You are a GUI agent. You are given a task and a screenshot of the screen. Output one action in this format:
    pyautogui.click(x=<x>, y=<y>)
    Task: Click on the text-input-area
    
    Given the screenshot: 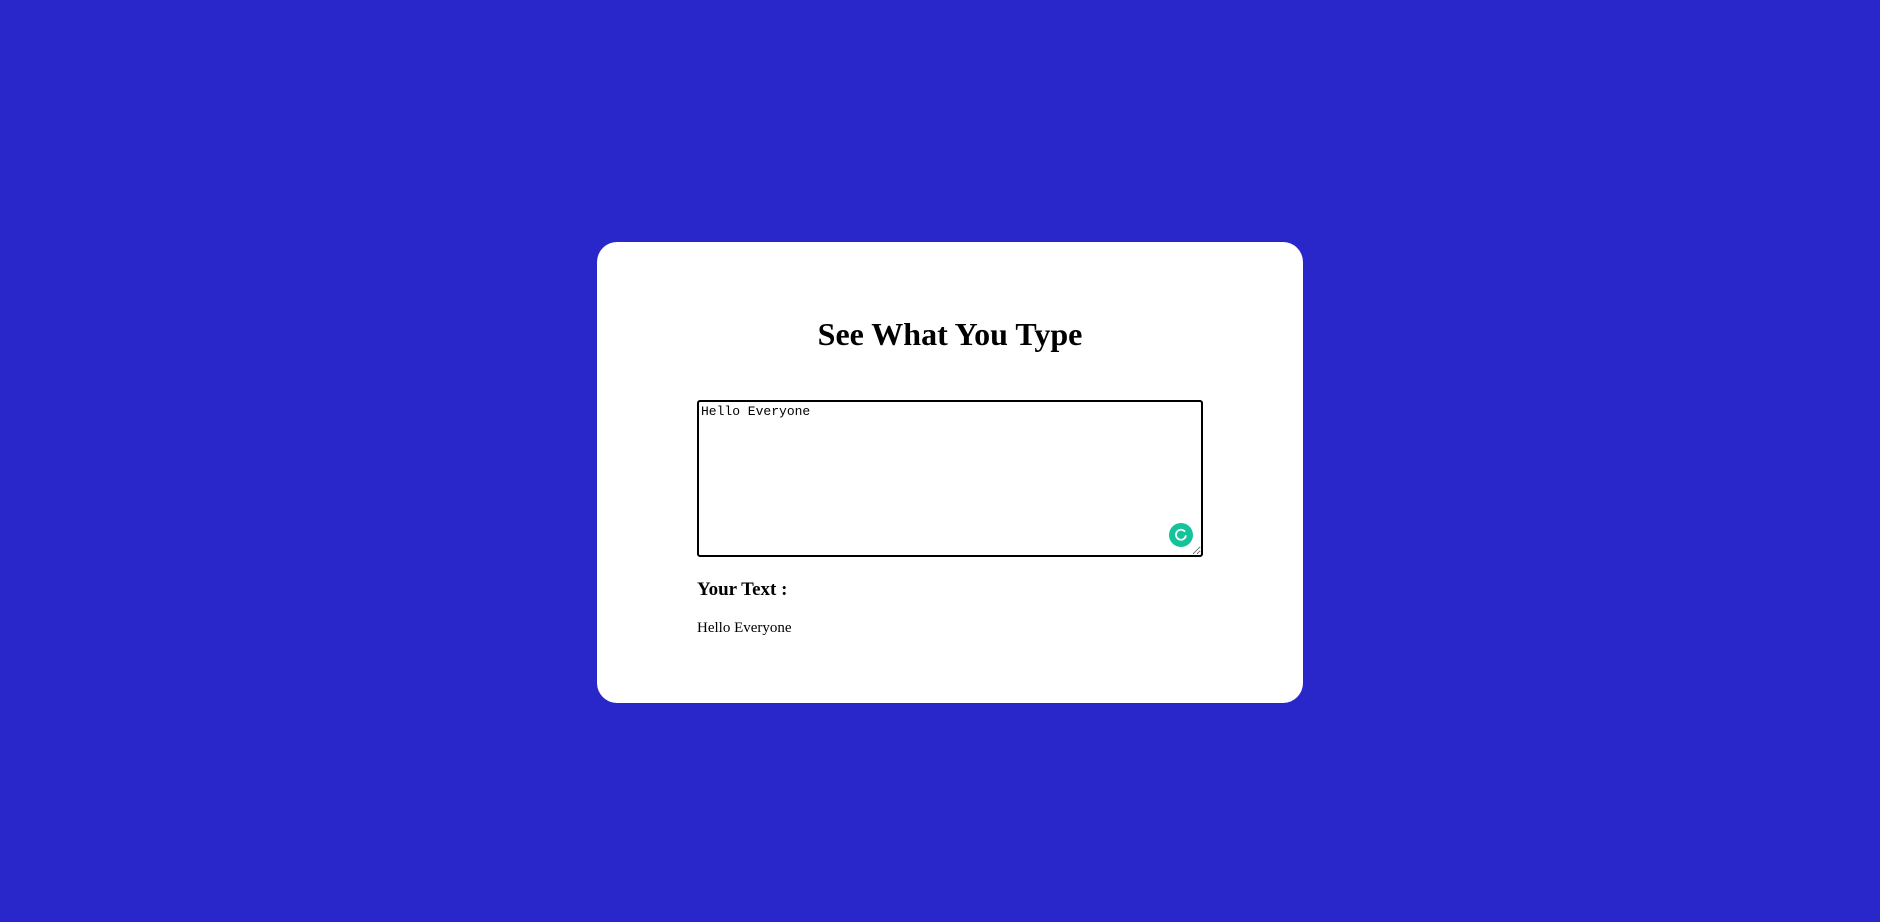 What is the action you would take?
    pyautogui.click(x=950, y=478)
    